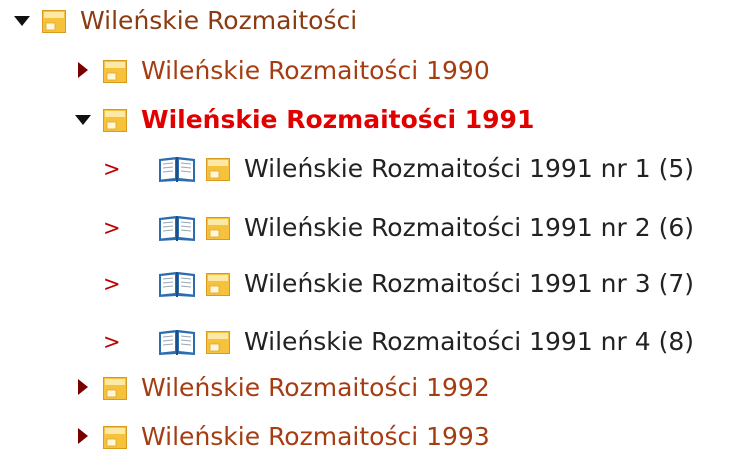 Image resolution: width=755 pixels, height=457 pixels. What do you see at coordinates (337, 120) in the screenshot?
I see `tree-node-label-selected: Wileńskie Rozmaitości 1991` at bounding box center [337, 120].